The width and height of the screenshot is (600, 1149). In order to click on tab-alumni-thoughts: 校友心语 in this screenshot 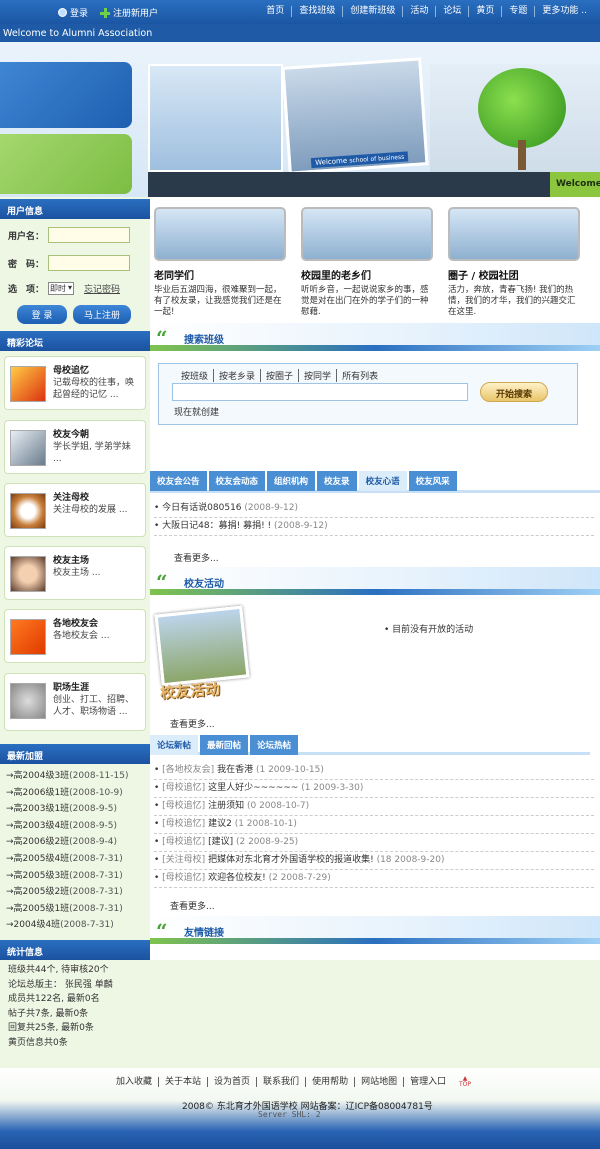, I will do `click(382, 481)`.